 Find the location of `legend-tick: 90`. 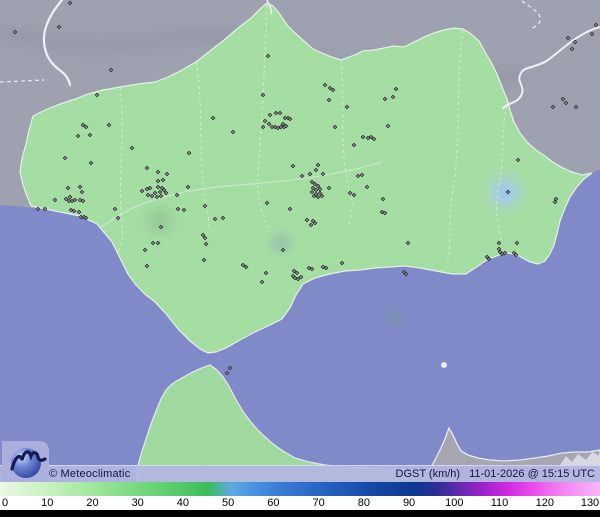

legend-tick: 90 is located at coordinates (409, 503).